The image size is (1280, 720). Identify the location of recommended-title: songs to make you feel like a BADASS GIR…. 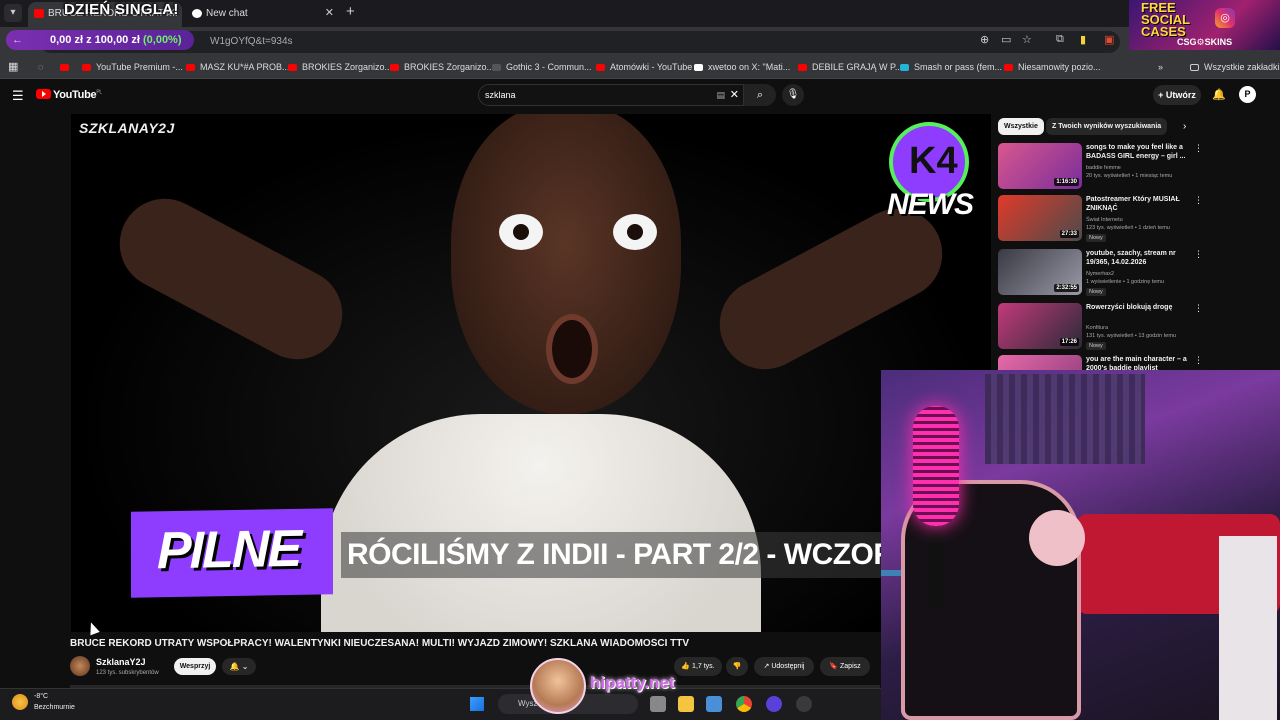
(1142, 152).